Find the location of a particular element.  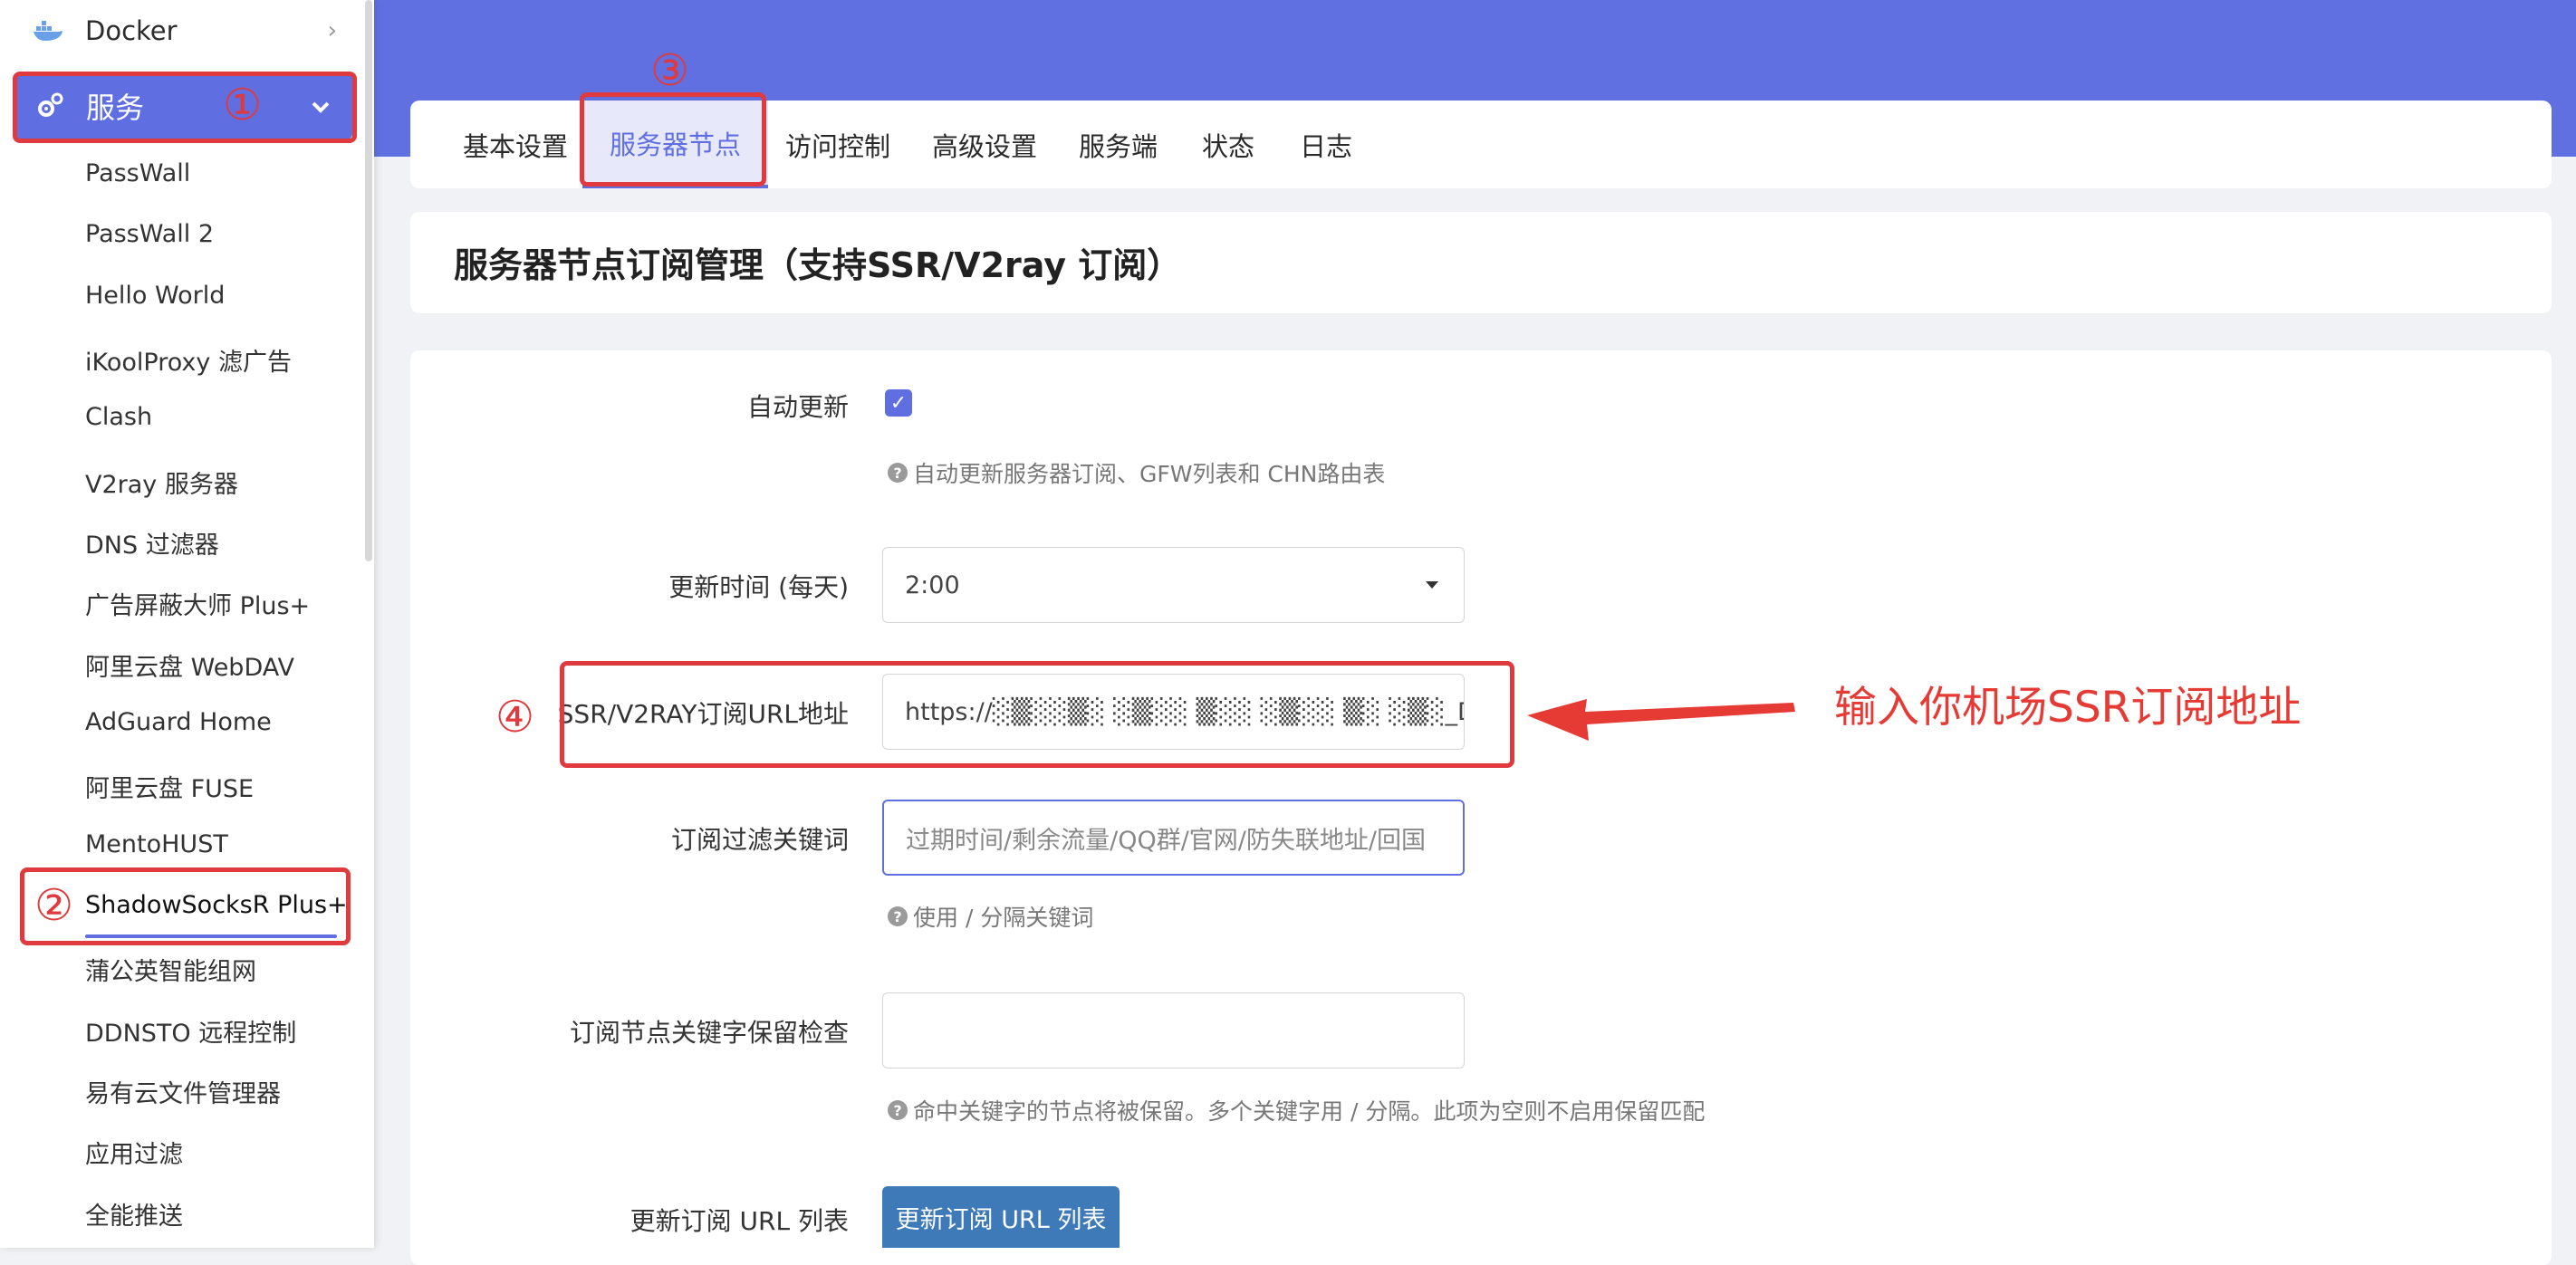

check-icon: ✓ is located at coordinates (898, 403).